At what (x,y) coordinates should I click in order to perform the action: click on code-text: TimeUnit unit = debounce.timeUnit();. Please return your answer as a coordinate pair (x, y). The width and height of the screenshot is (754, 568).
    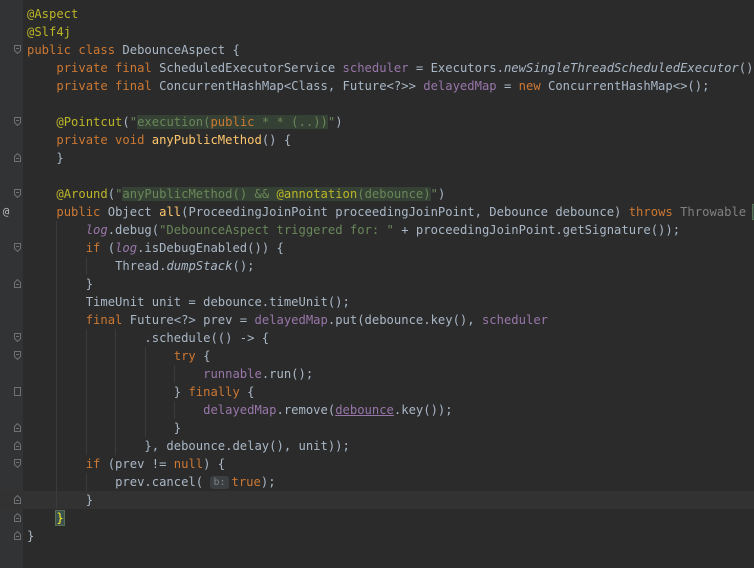
    Looking at the image, I should click on (188, 302).